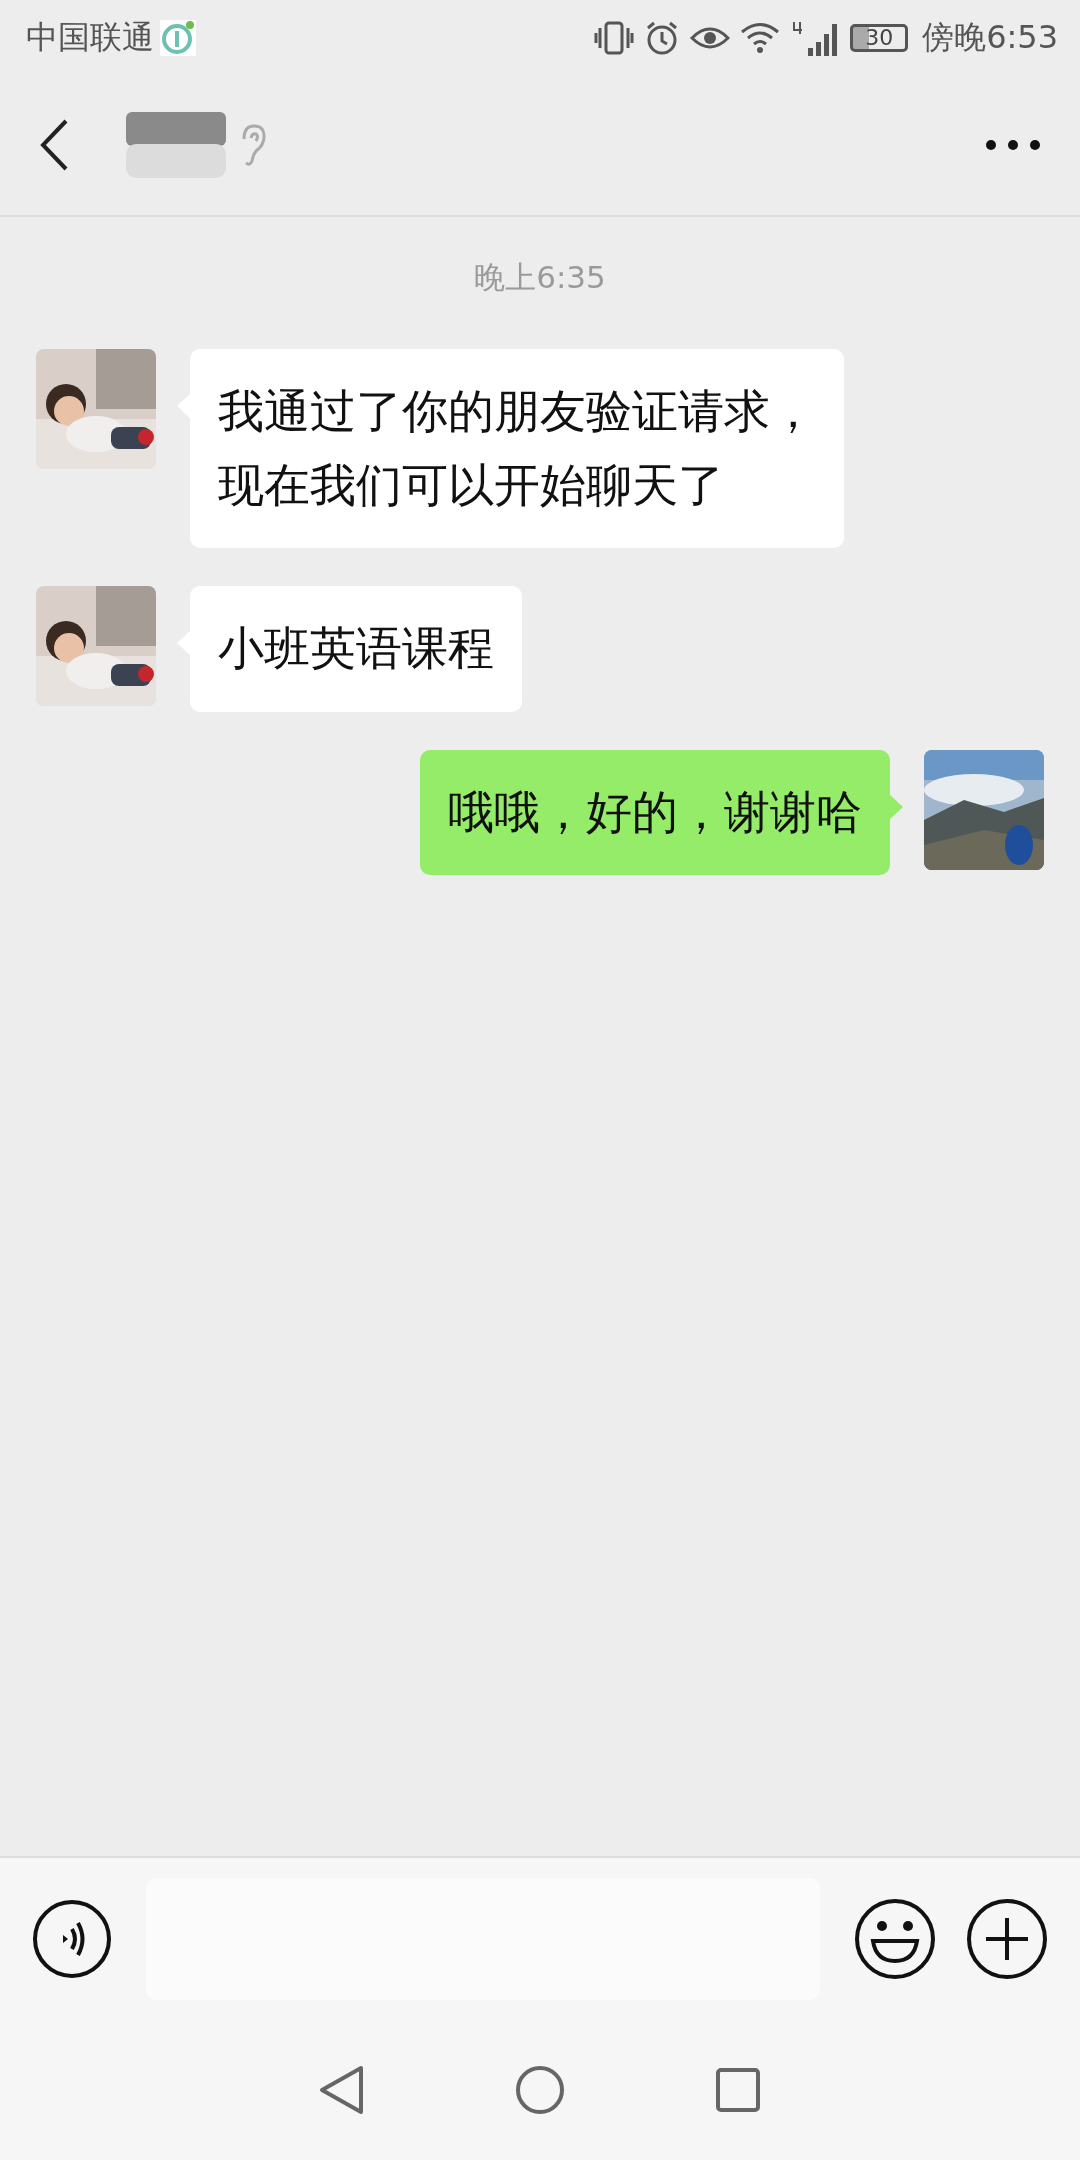 The height and width of the screenshot is (2160, 1080). Describe the element at coordinates (1007, 1939) in the screenshot. I see `add-icon` at that location.